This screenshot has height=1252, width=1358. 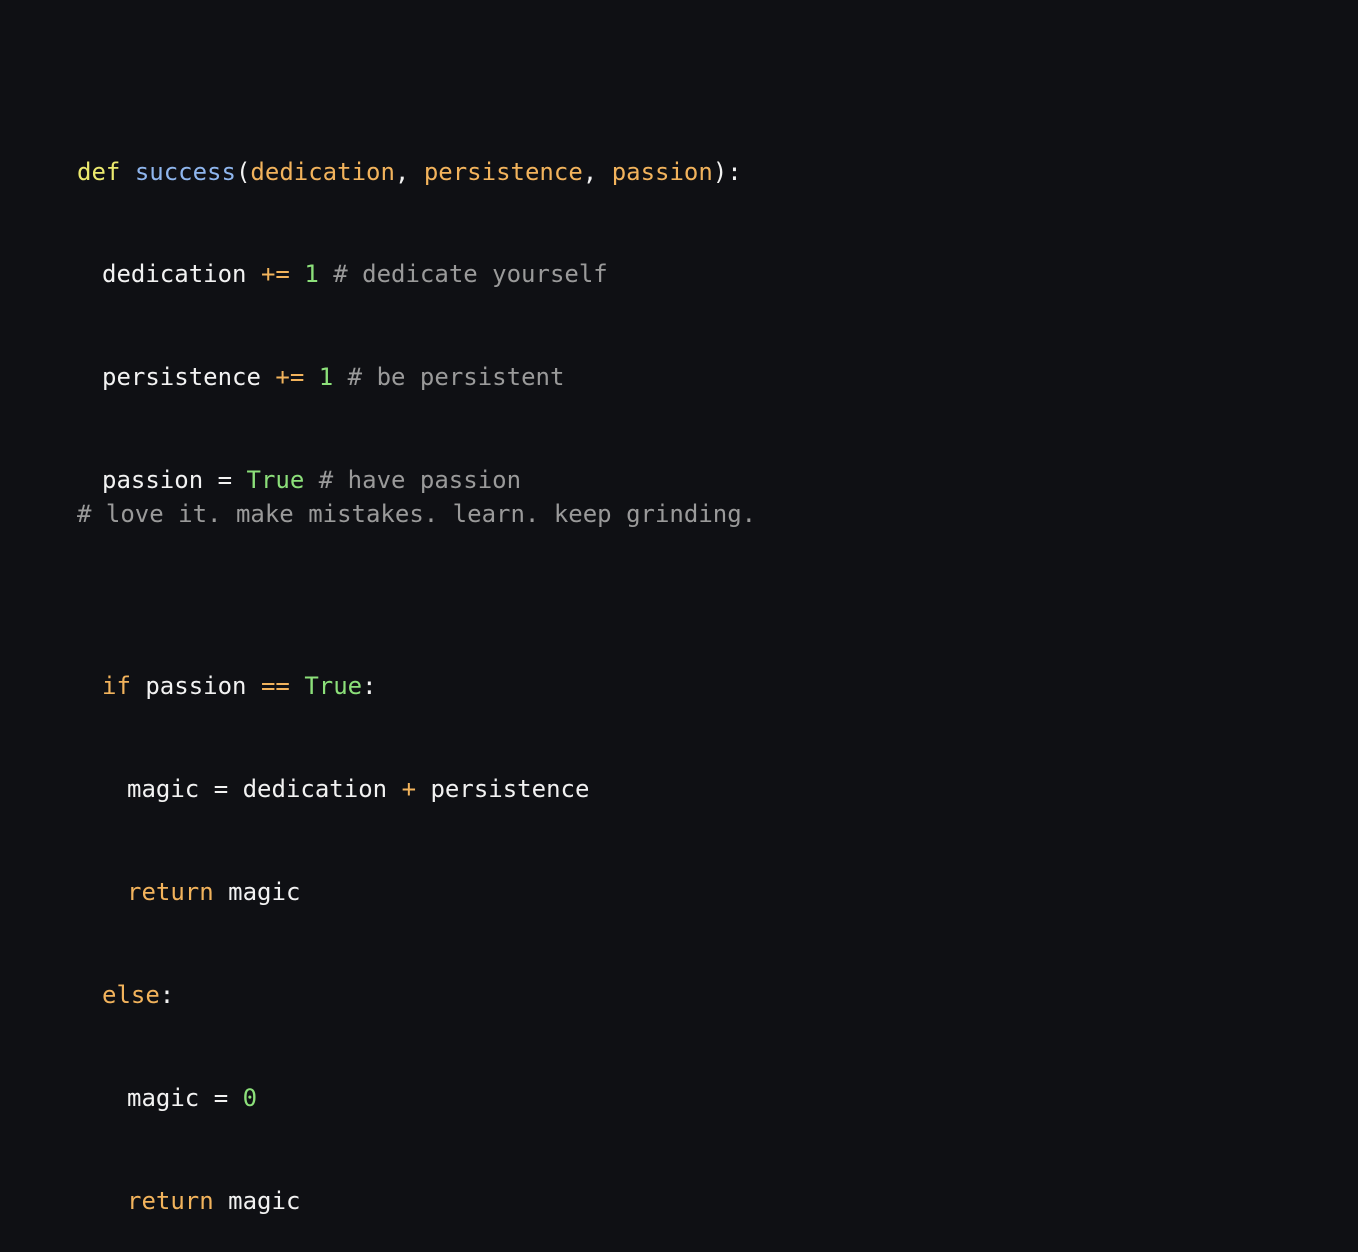 I want to click on param-passion: passion, so click(x=662, y=171).